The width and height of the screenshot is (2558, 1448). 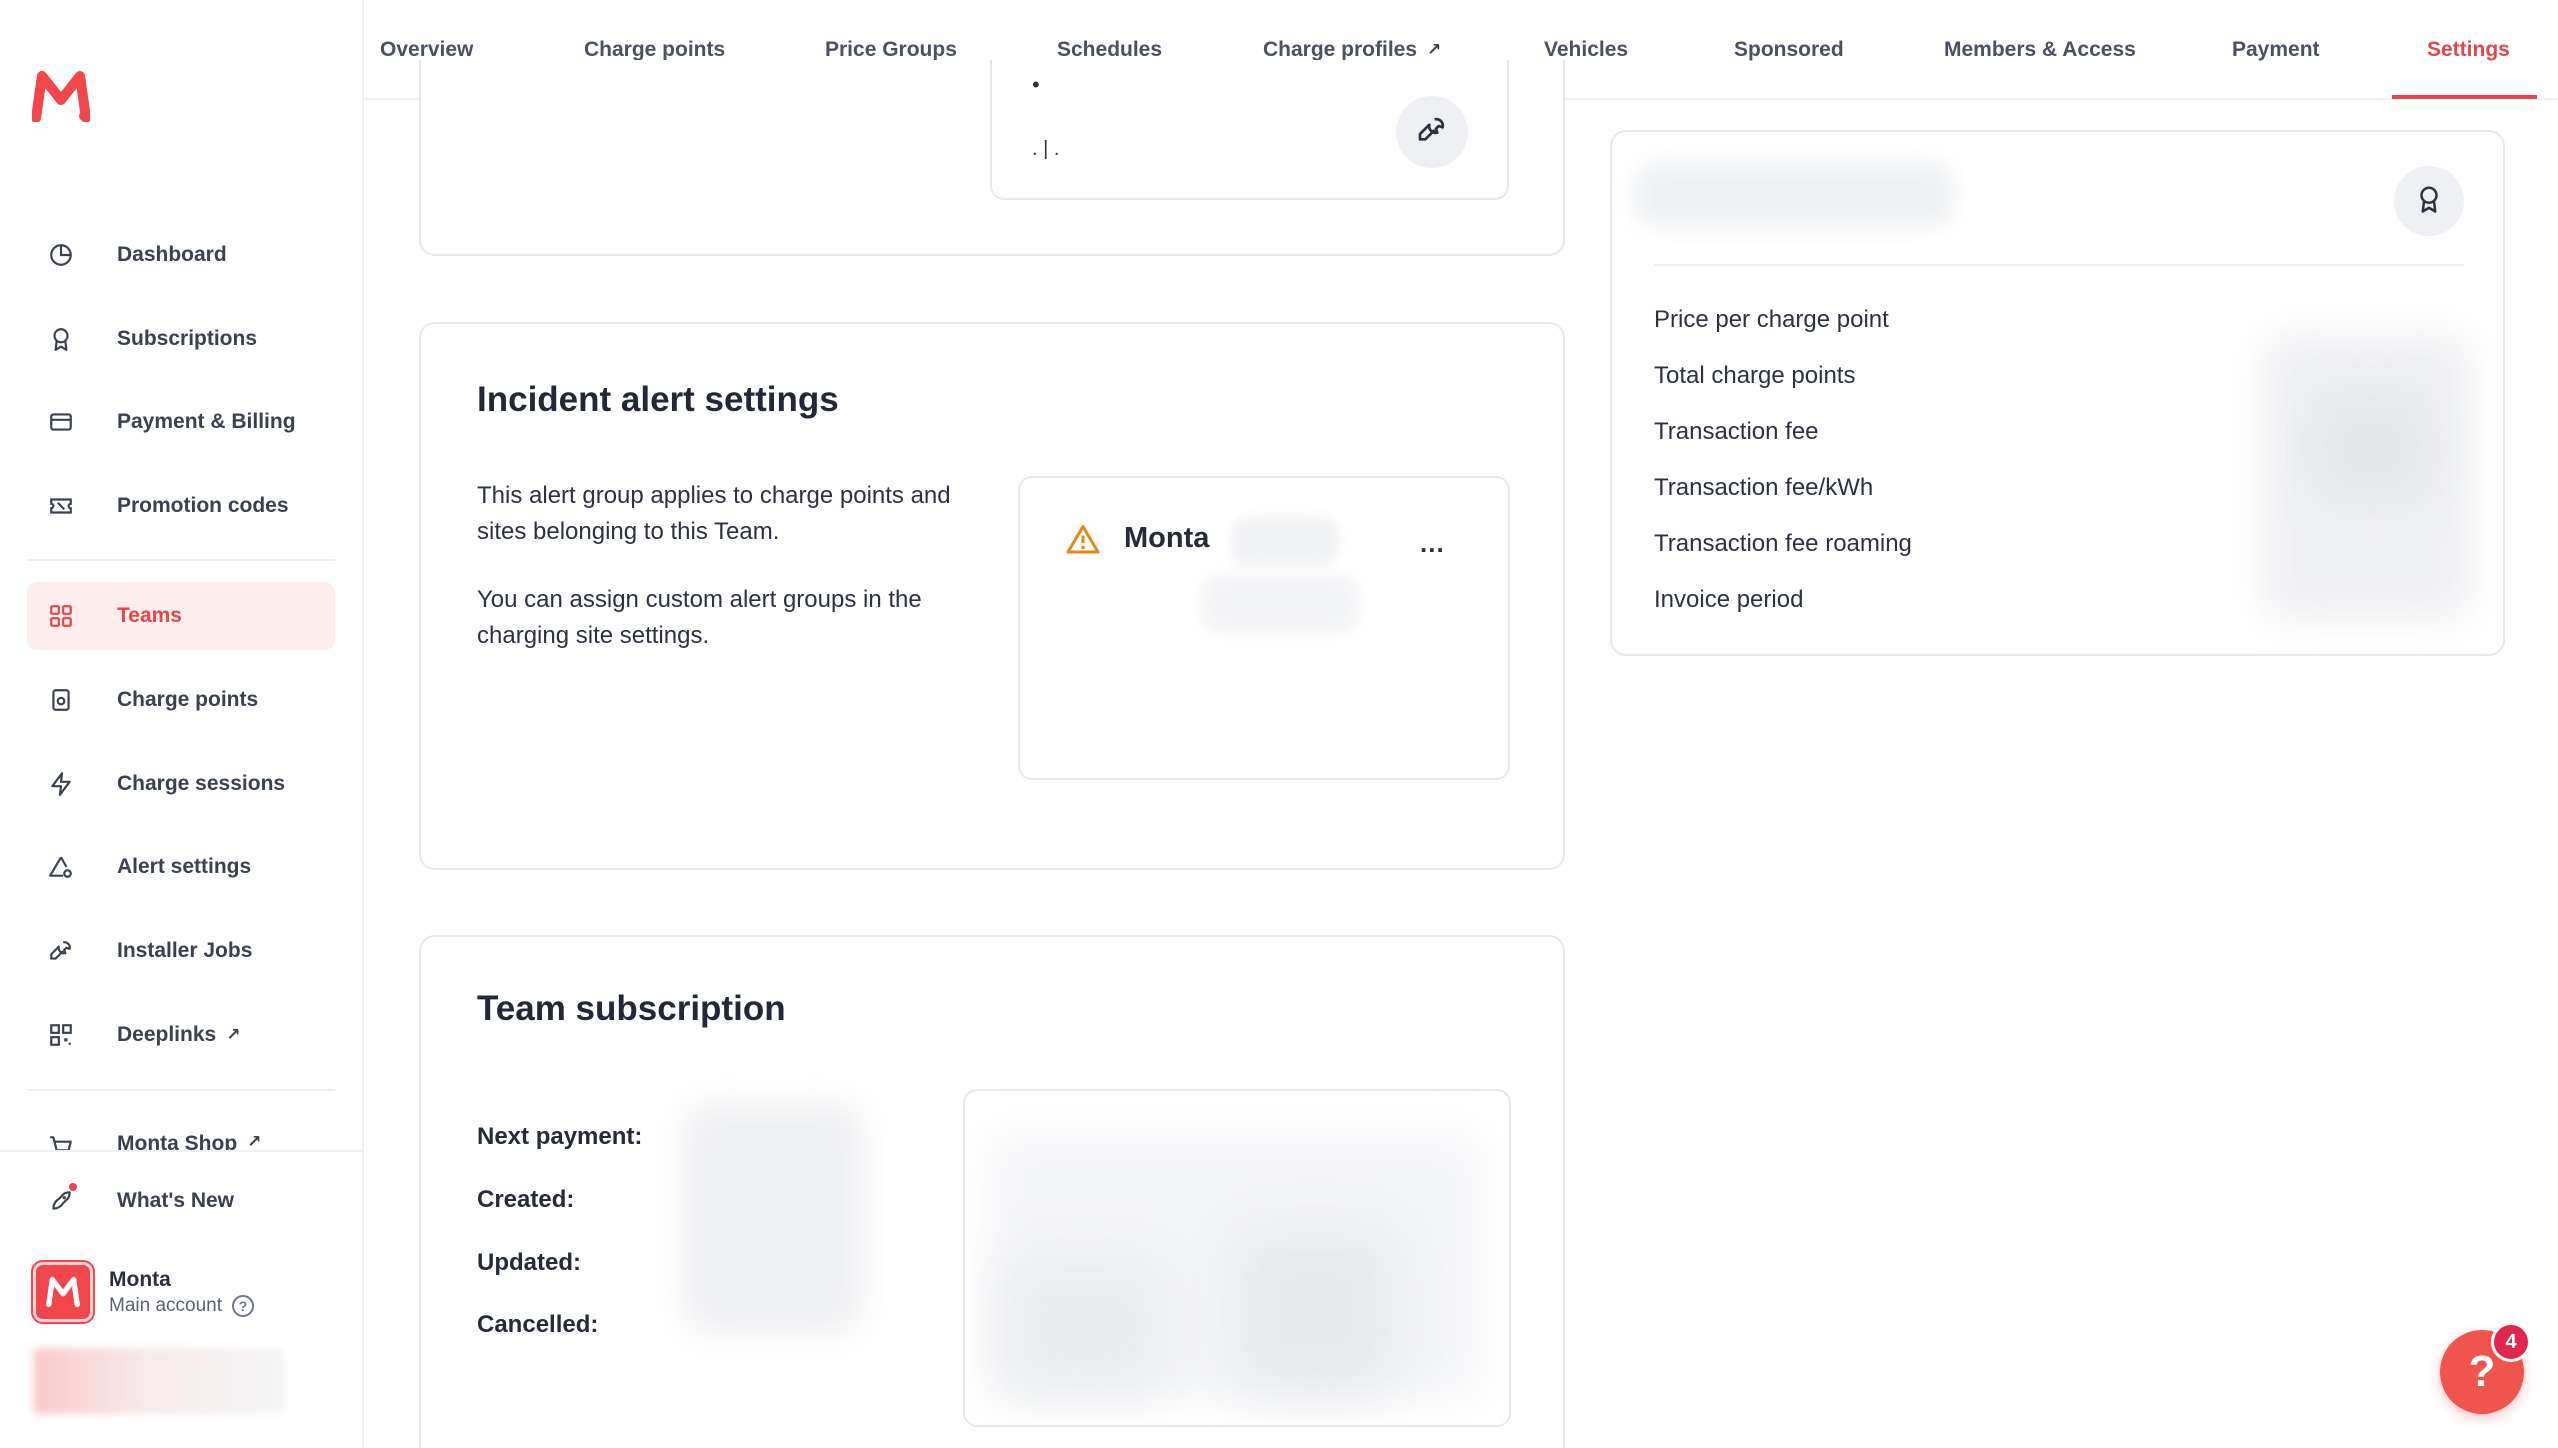 What do you see at coordinates (61, 784) in the screenshot?
I see `bolt-icon` at bounding box center [61, 784].